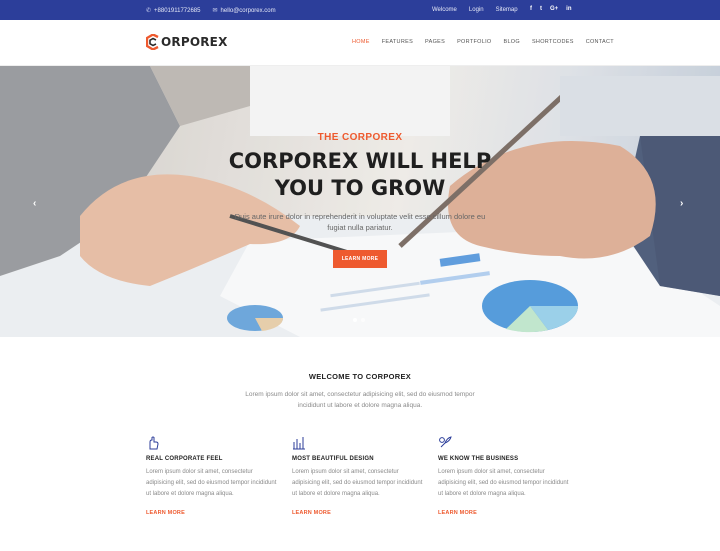  I want to click on slider-prev-arrow-icon: ‹, so click(34, 203).